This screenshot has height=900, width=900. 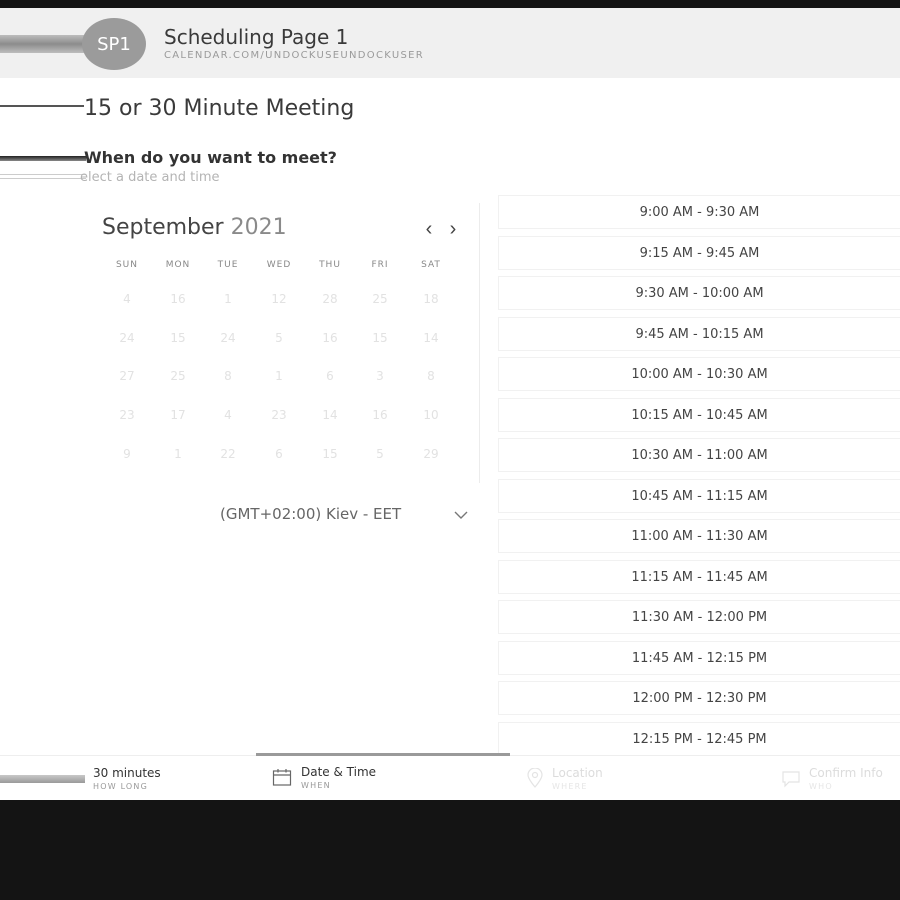 What do you see at coordinates (431, 299) in the screenshot?
I see `calendar-day: 18` at bounding box center [431, 299].